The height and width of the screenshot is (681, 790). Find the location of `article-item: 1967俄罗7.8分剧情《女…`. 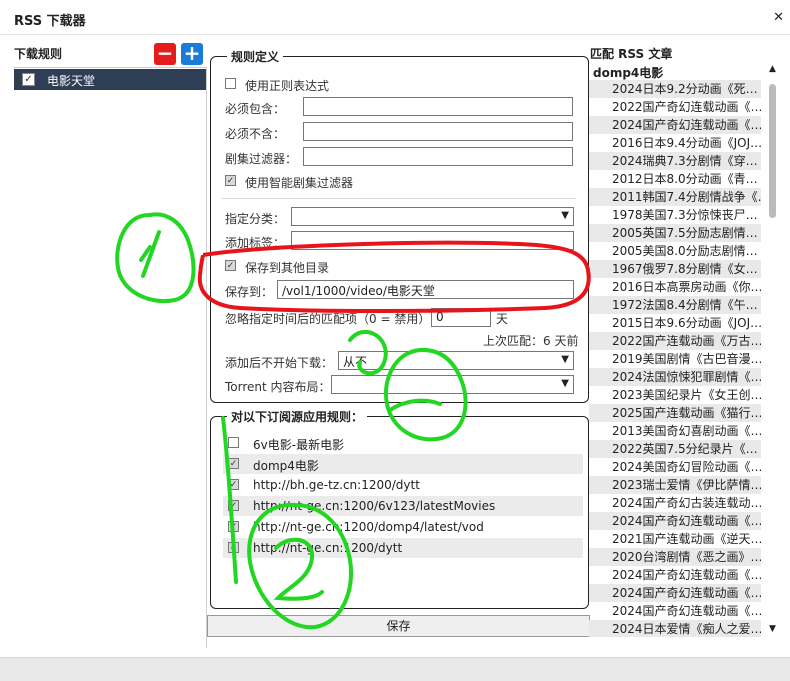

article-item: 1967俄罗7.8分剧情《女… is located at coordinates (675, 269).